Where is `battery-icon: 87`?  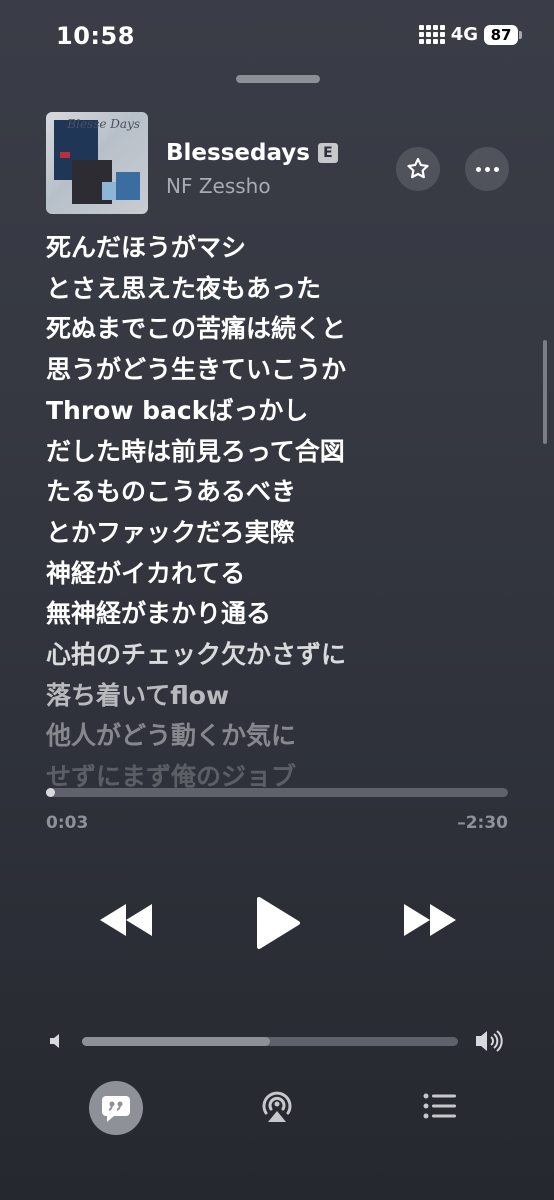 battery-icon: 87 is located at coordinates (503, 34).